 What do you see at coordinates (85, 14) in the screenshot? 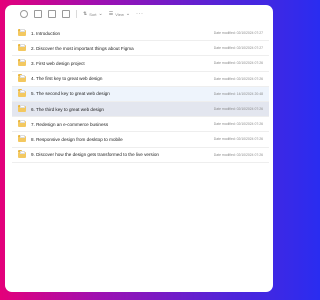
I see `sort-icon: ⇅` at bounding box center [85, 14].